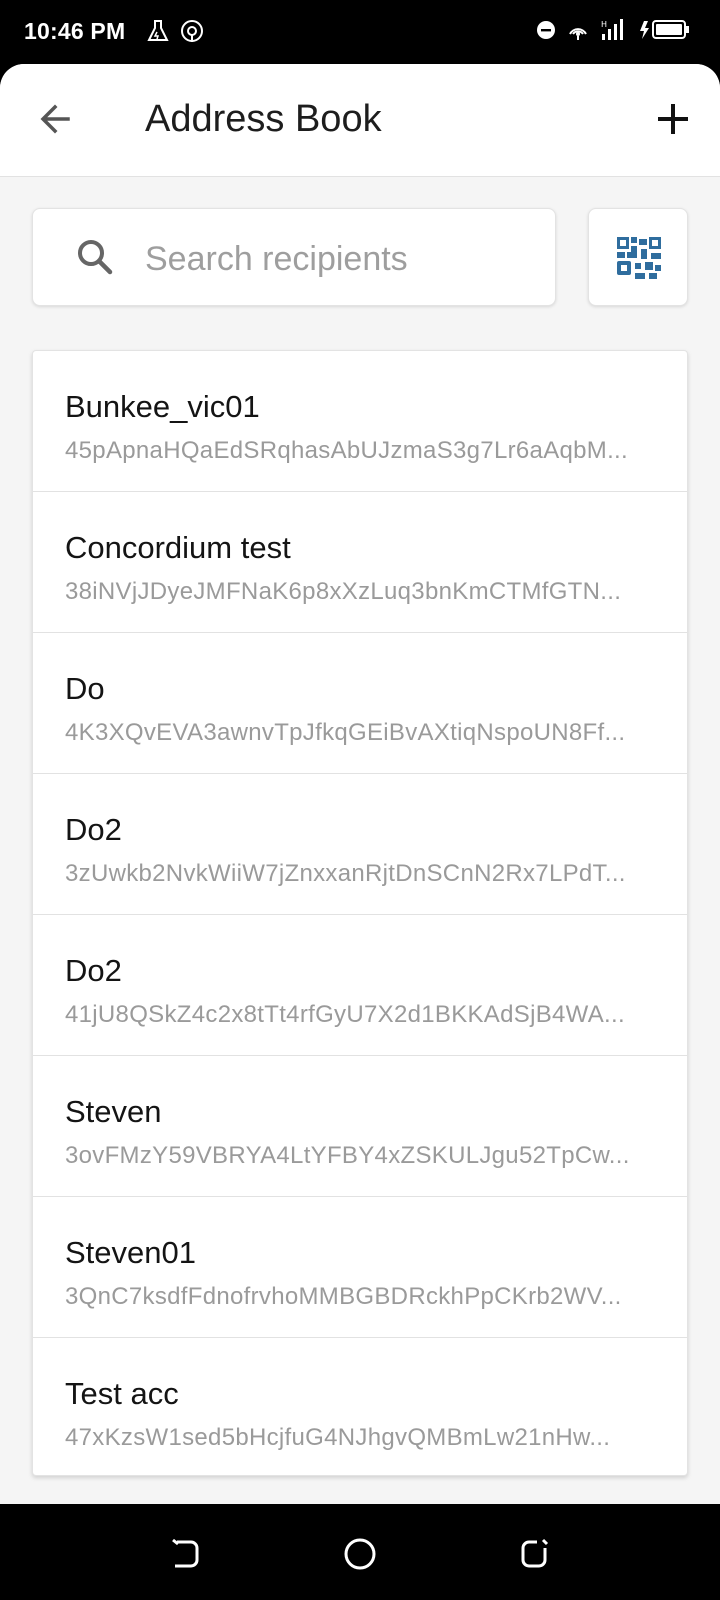 Image resolution: width=720 pixels, height=1600 pixels. What do you see at coordinates (158, 33) in the screenshot?
I see `lab-flask-icon` at bounding box center [158, 33].